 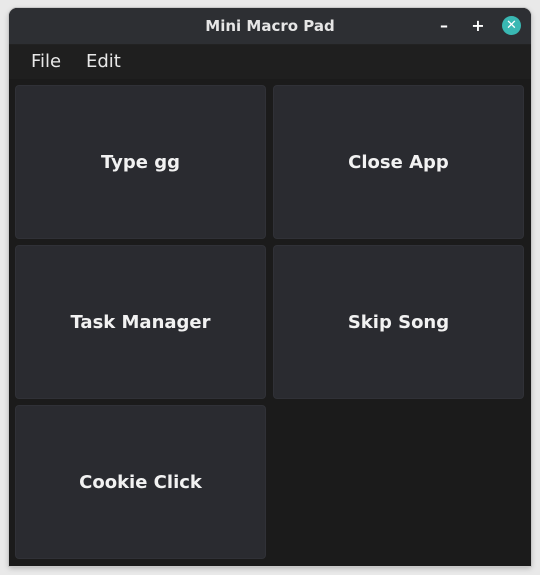 I want to click on close-button: ✕, so click(x=511, y=25).